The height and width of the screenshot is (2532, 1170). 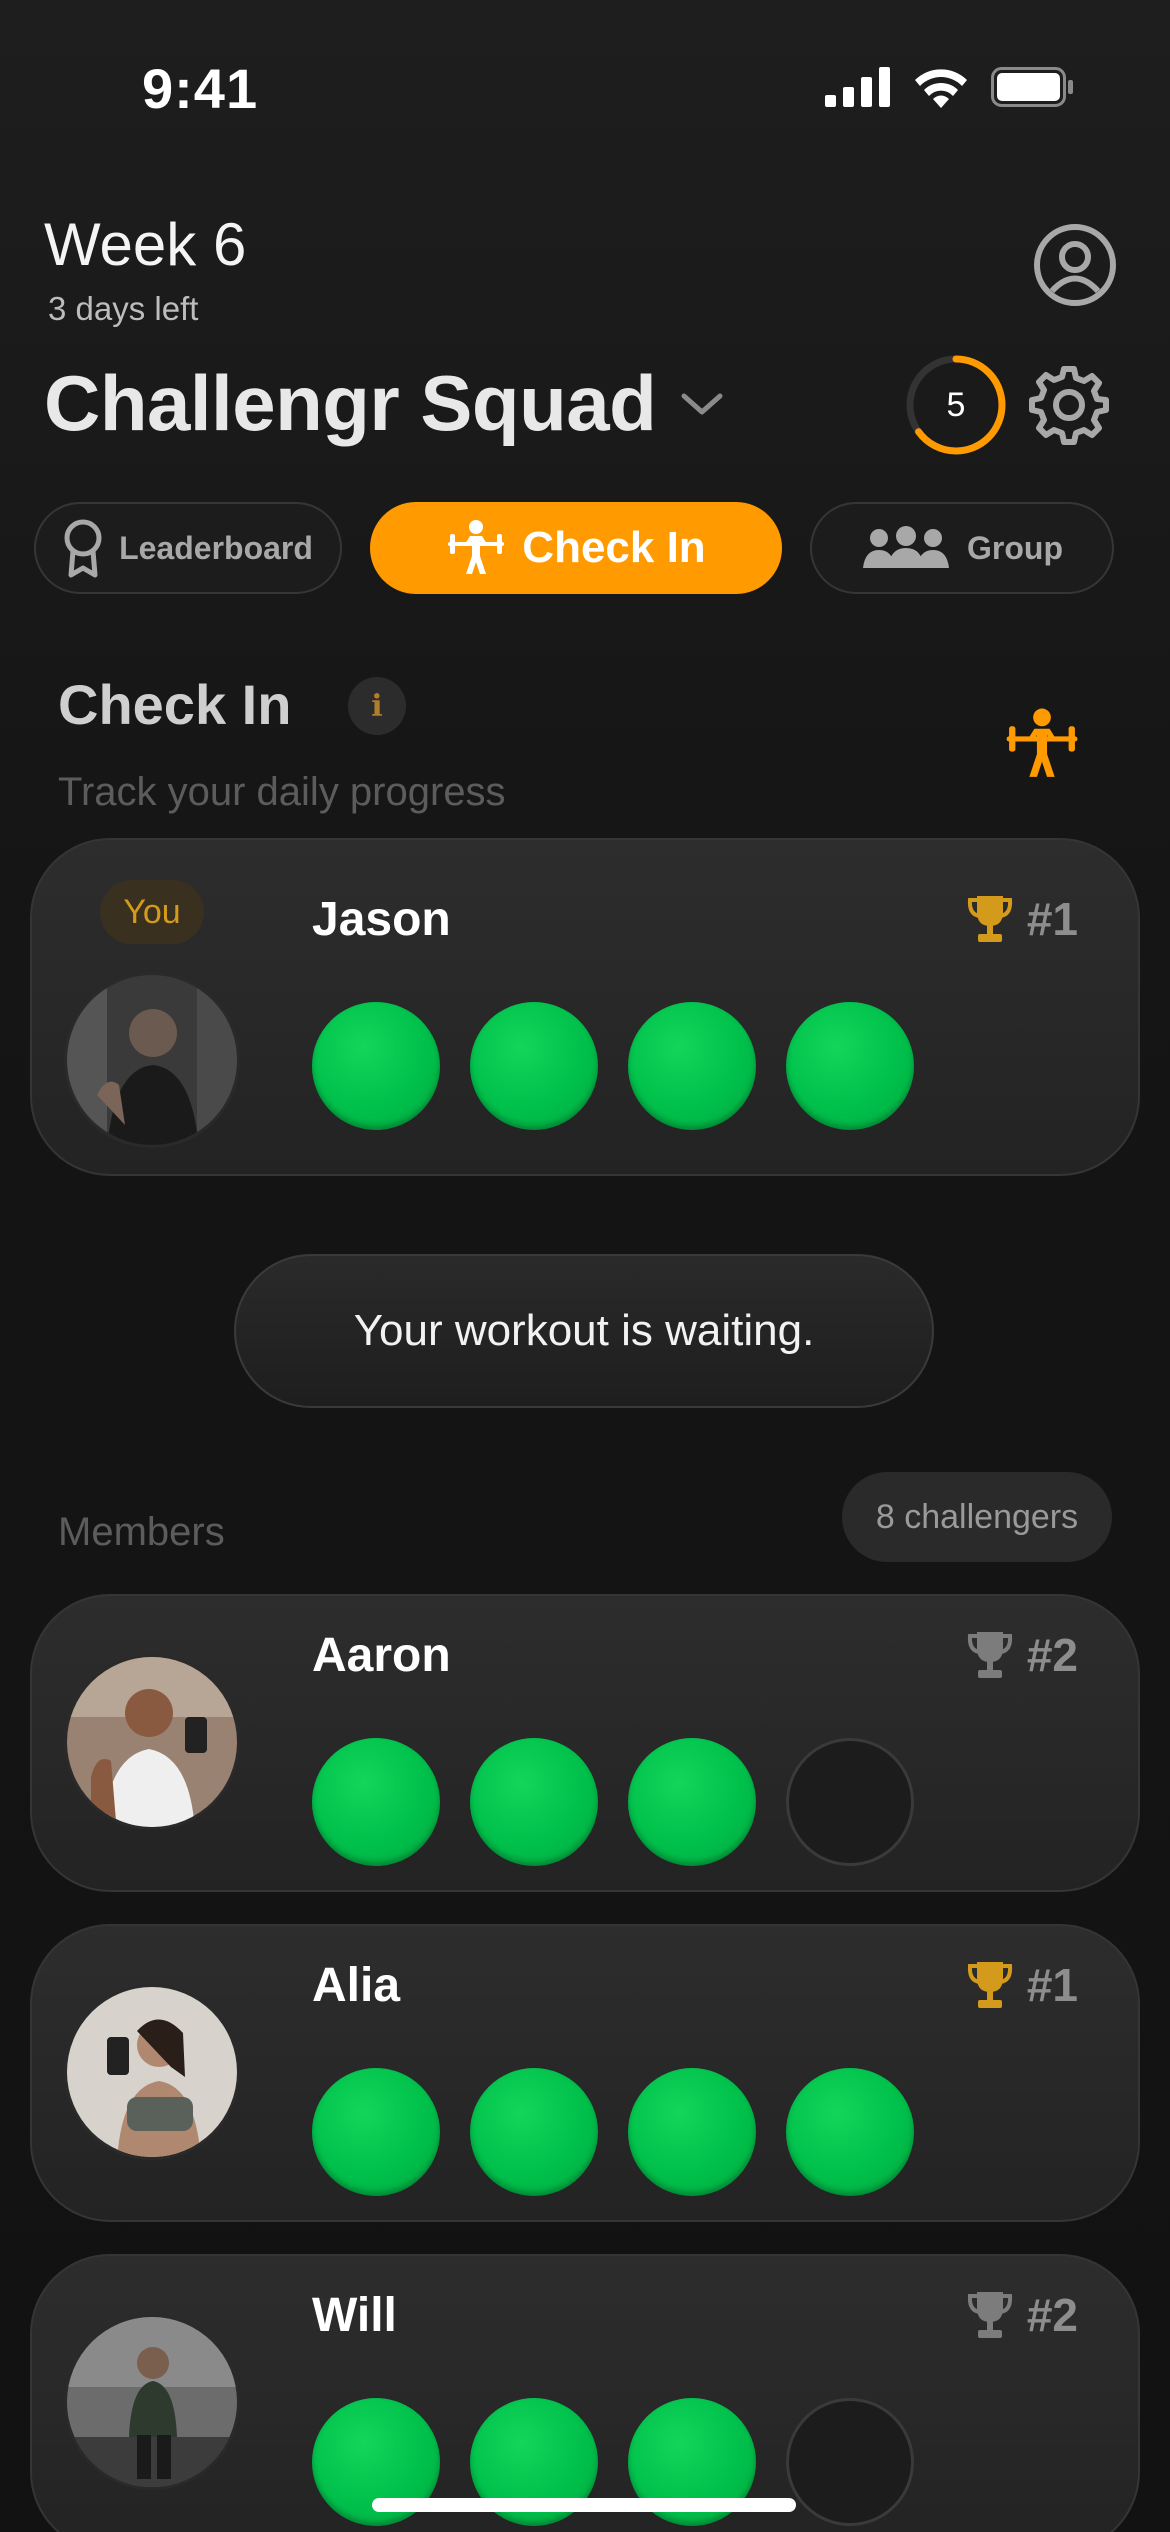 I want to click on tab-leaderboard: Leaderboard, so click(x=188, y=548).